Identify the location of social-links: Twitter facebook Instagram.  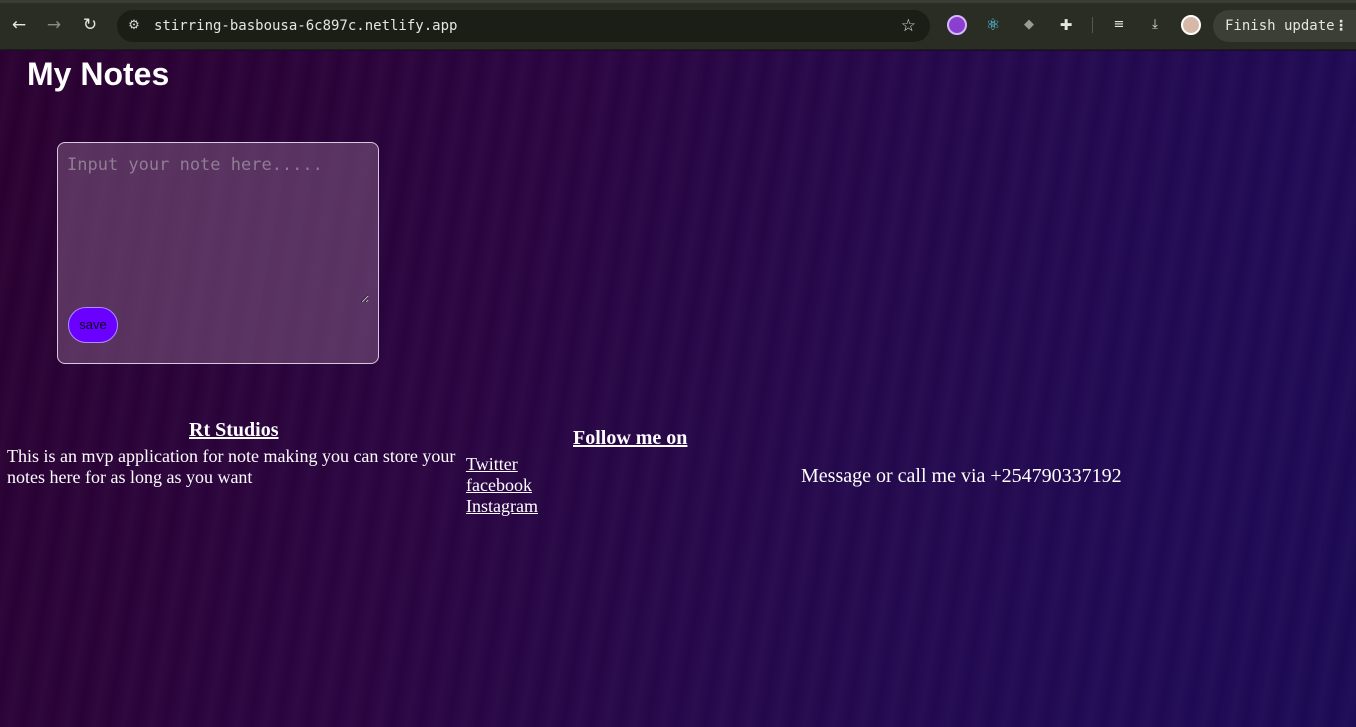
(502, 485).